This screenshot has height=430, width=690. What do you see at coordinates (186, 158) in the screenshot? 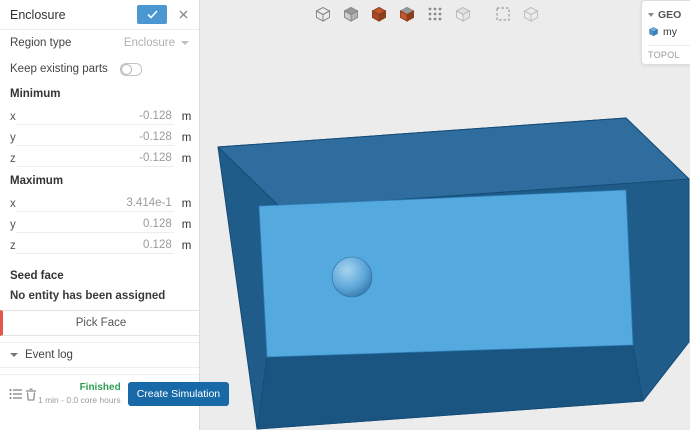
I see `min-z-unit: m` at bounding box center [186, 158].